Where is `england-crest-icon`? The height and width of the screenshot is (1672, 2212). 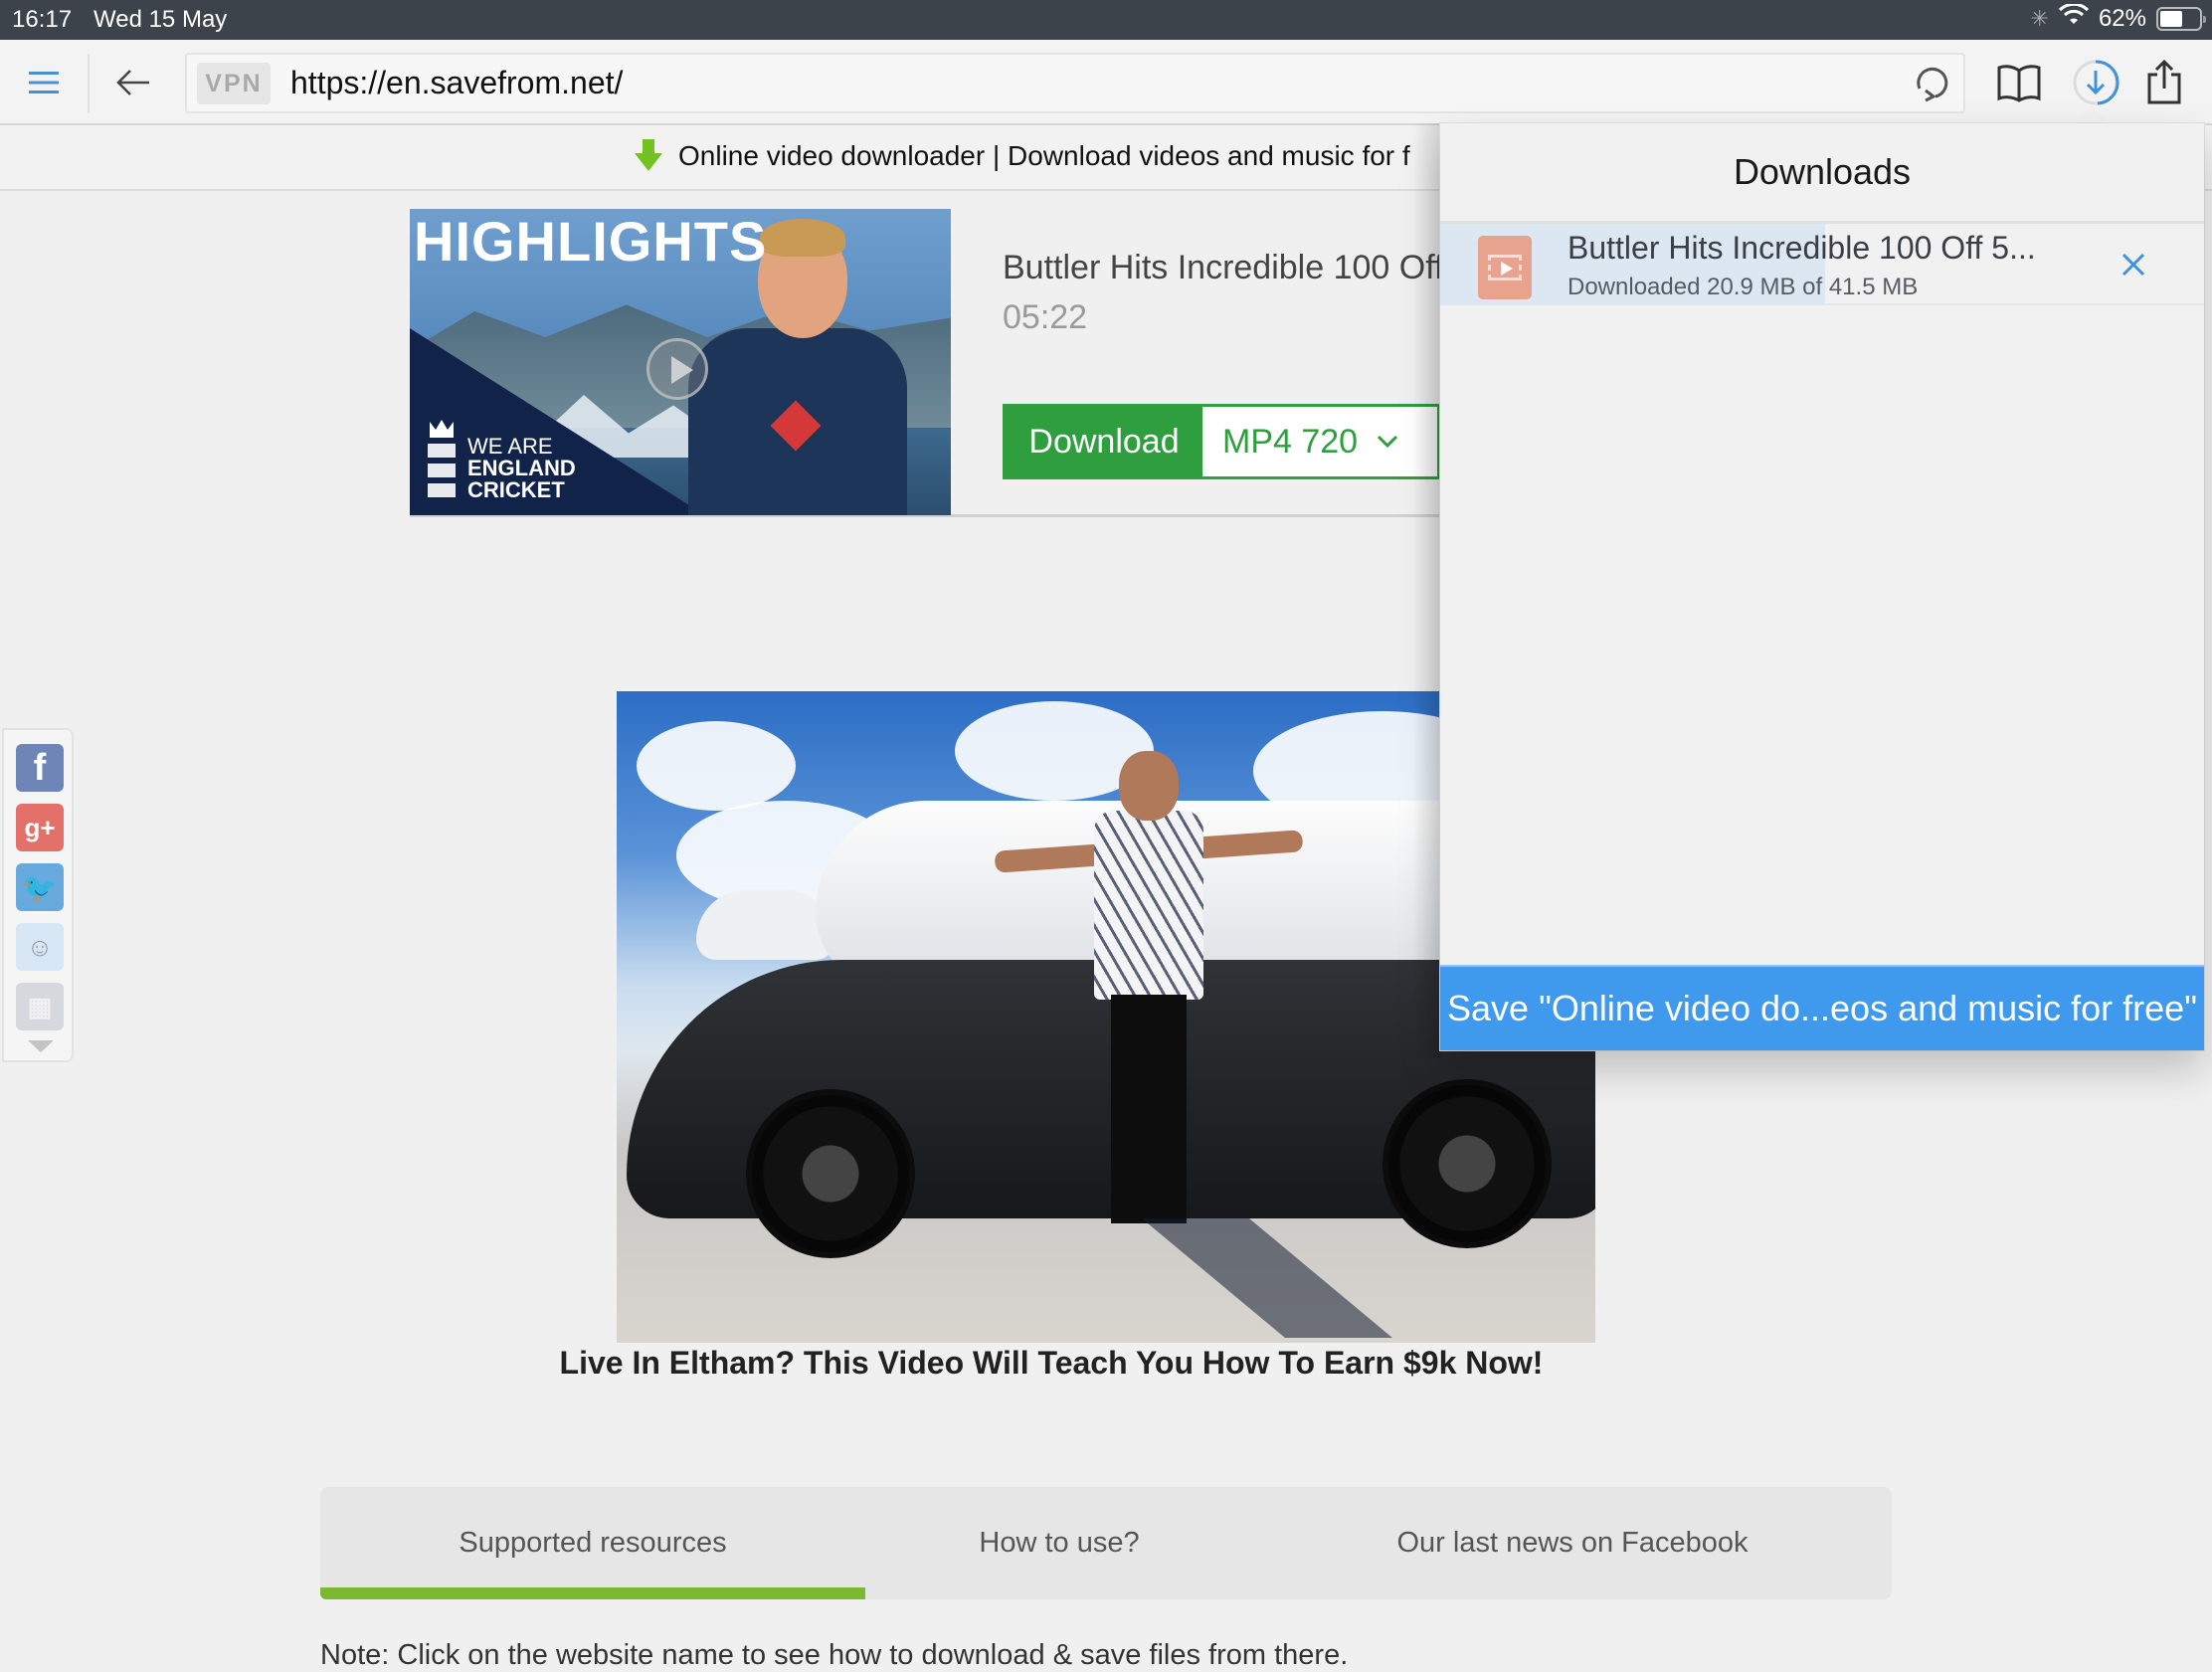
england-crest-icon is located at coordinates (442, 458).